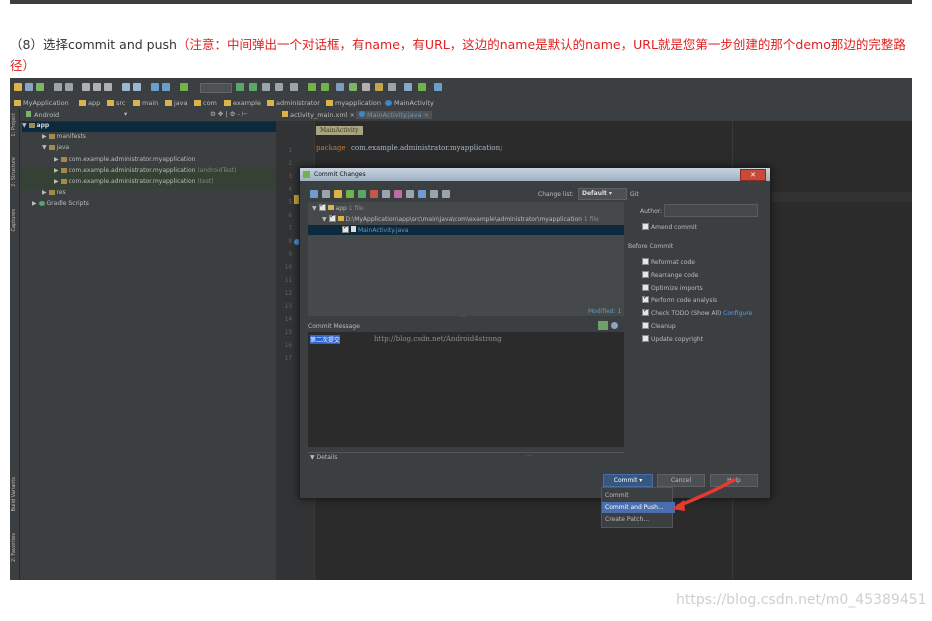 The width and height of the screenshot is (932, 621). I want to click on splitter-handle: ···, so click(463, 317).